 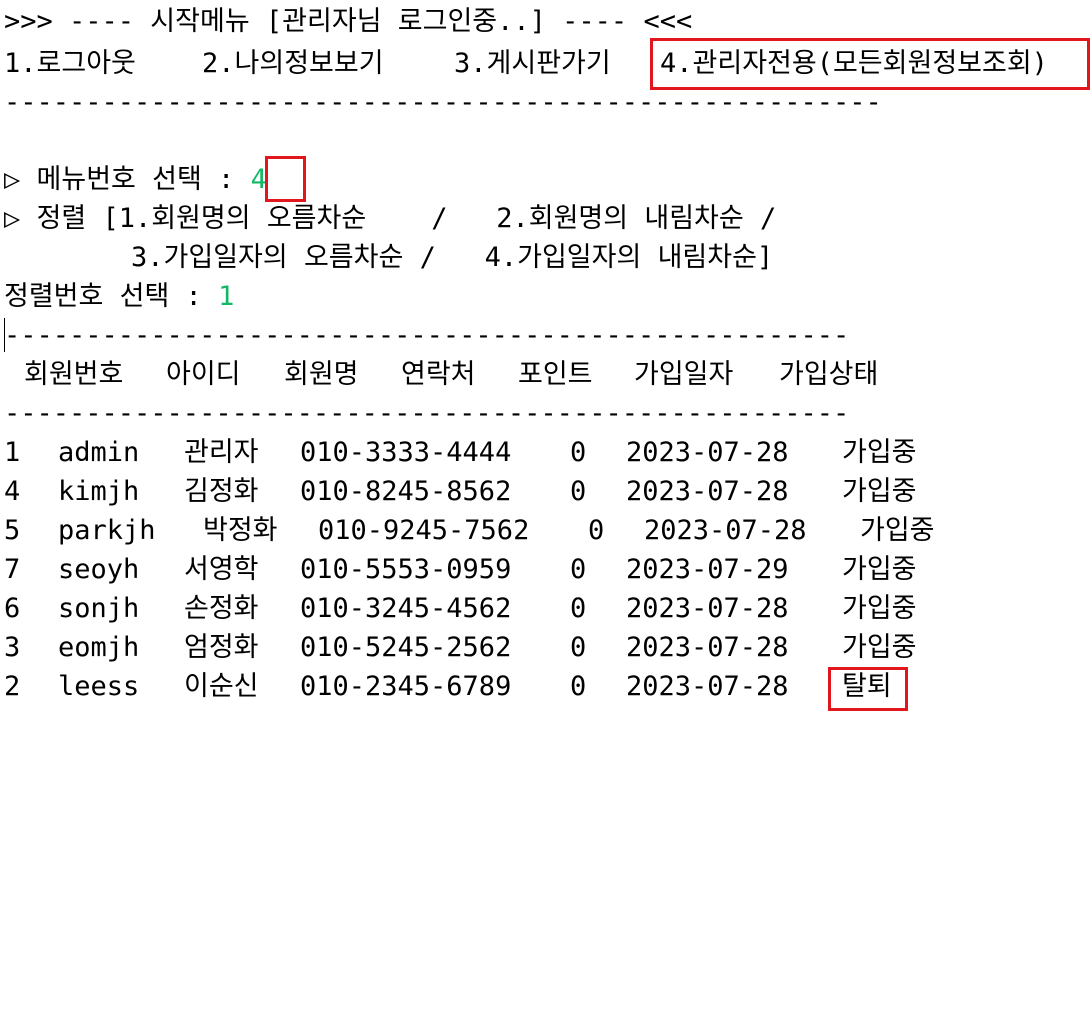 I want to click on cell-name: 김정화, so click(x=221, y=491).